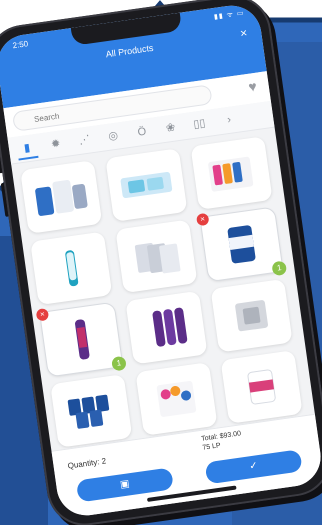 Image resolution: width=322 pixels, height=525 pixels. Describe the element at coordinates (27, 149) in the screenshot. I see `category-jar-icon: ▮` at that location.